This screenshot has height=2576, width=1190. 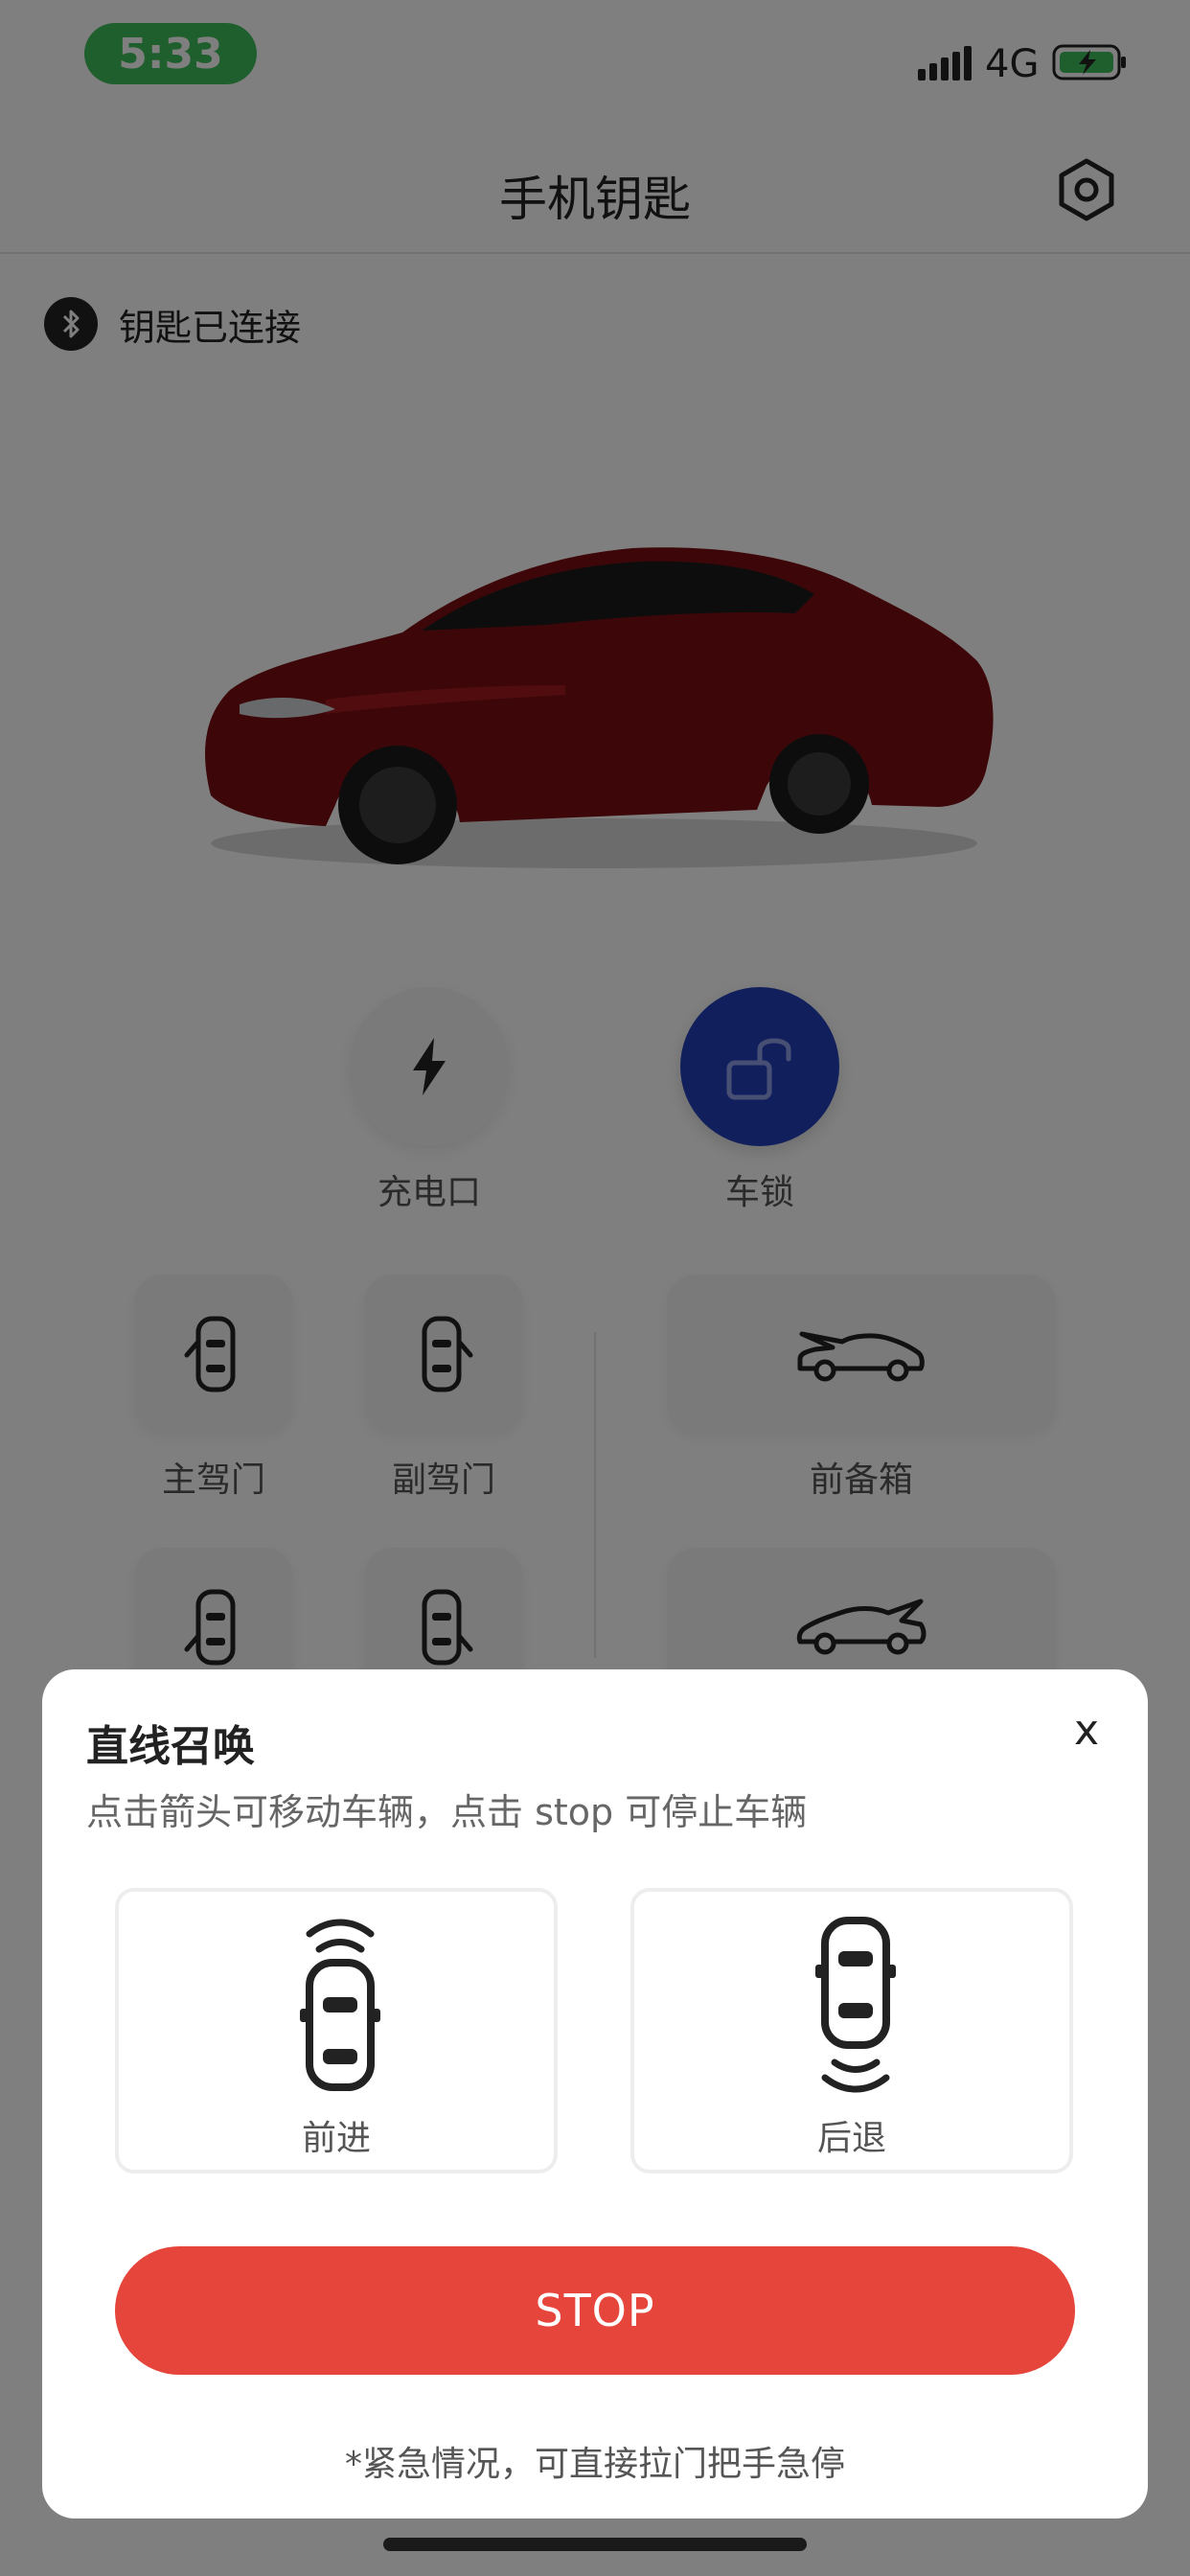 I want to click on emergency-note: *紧急情况，可直接拉门把手急停, so click(x=594, y=2464).